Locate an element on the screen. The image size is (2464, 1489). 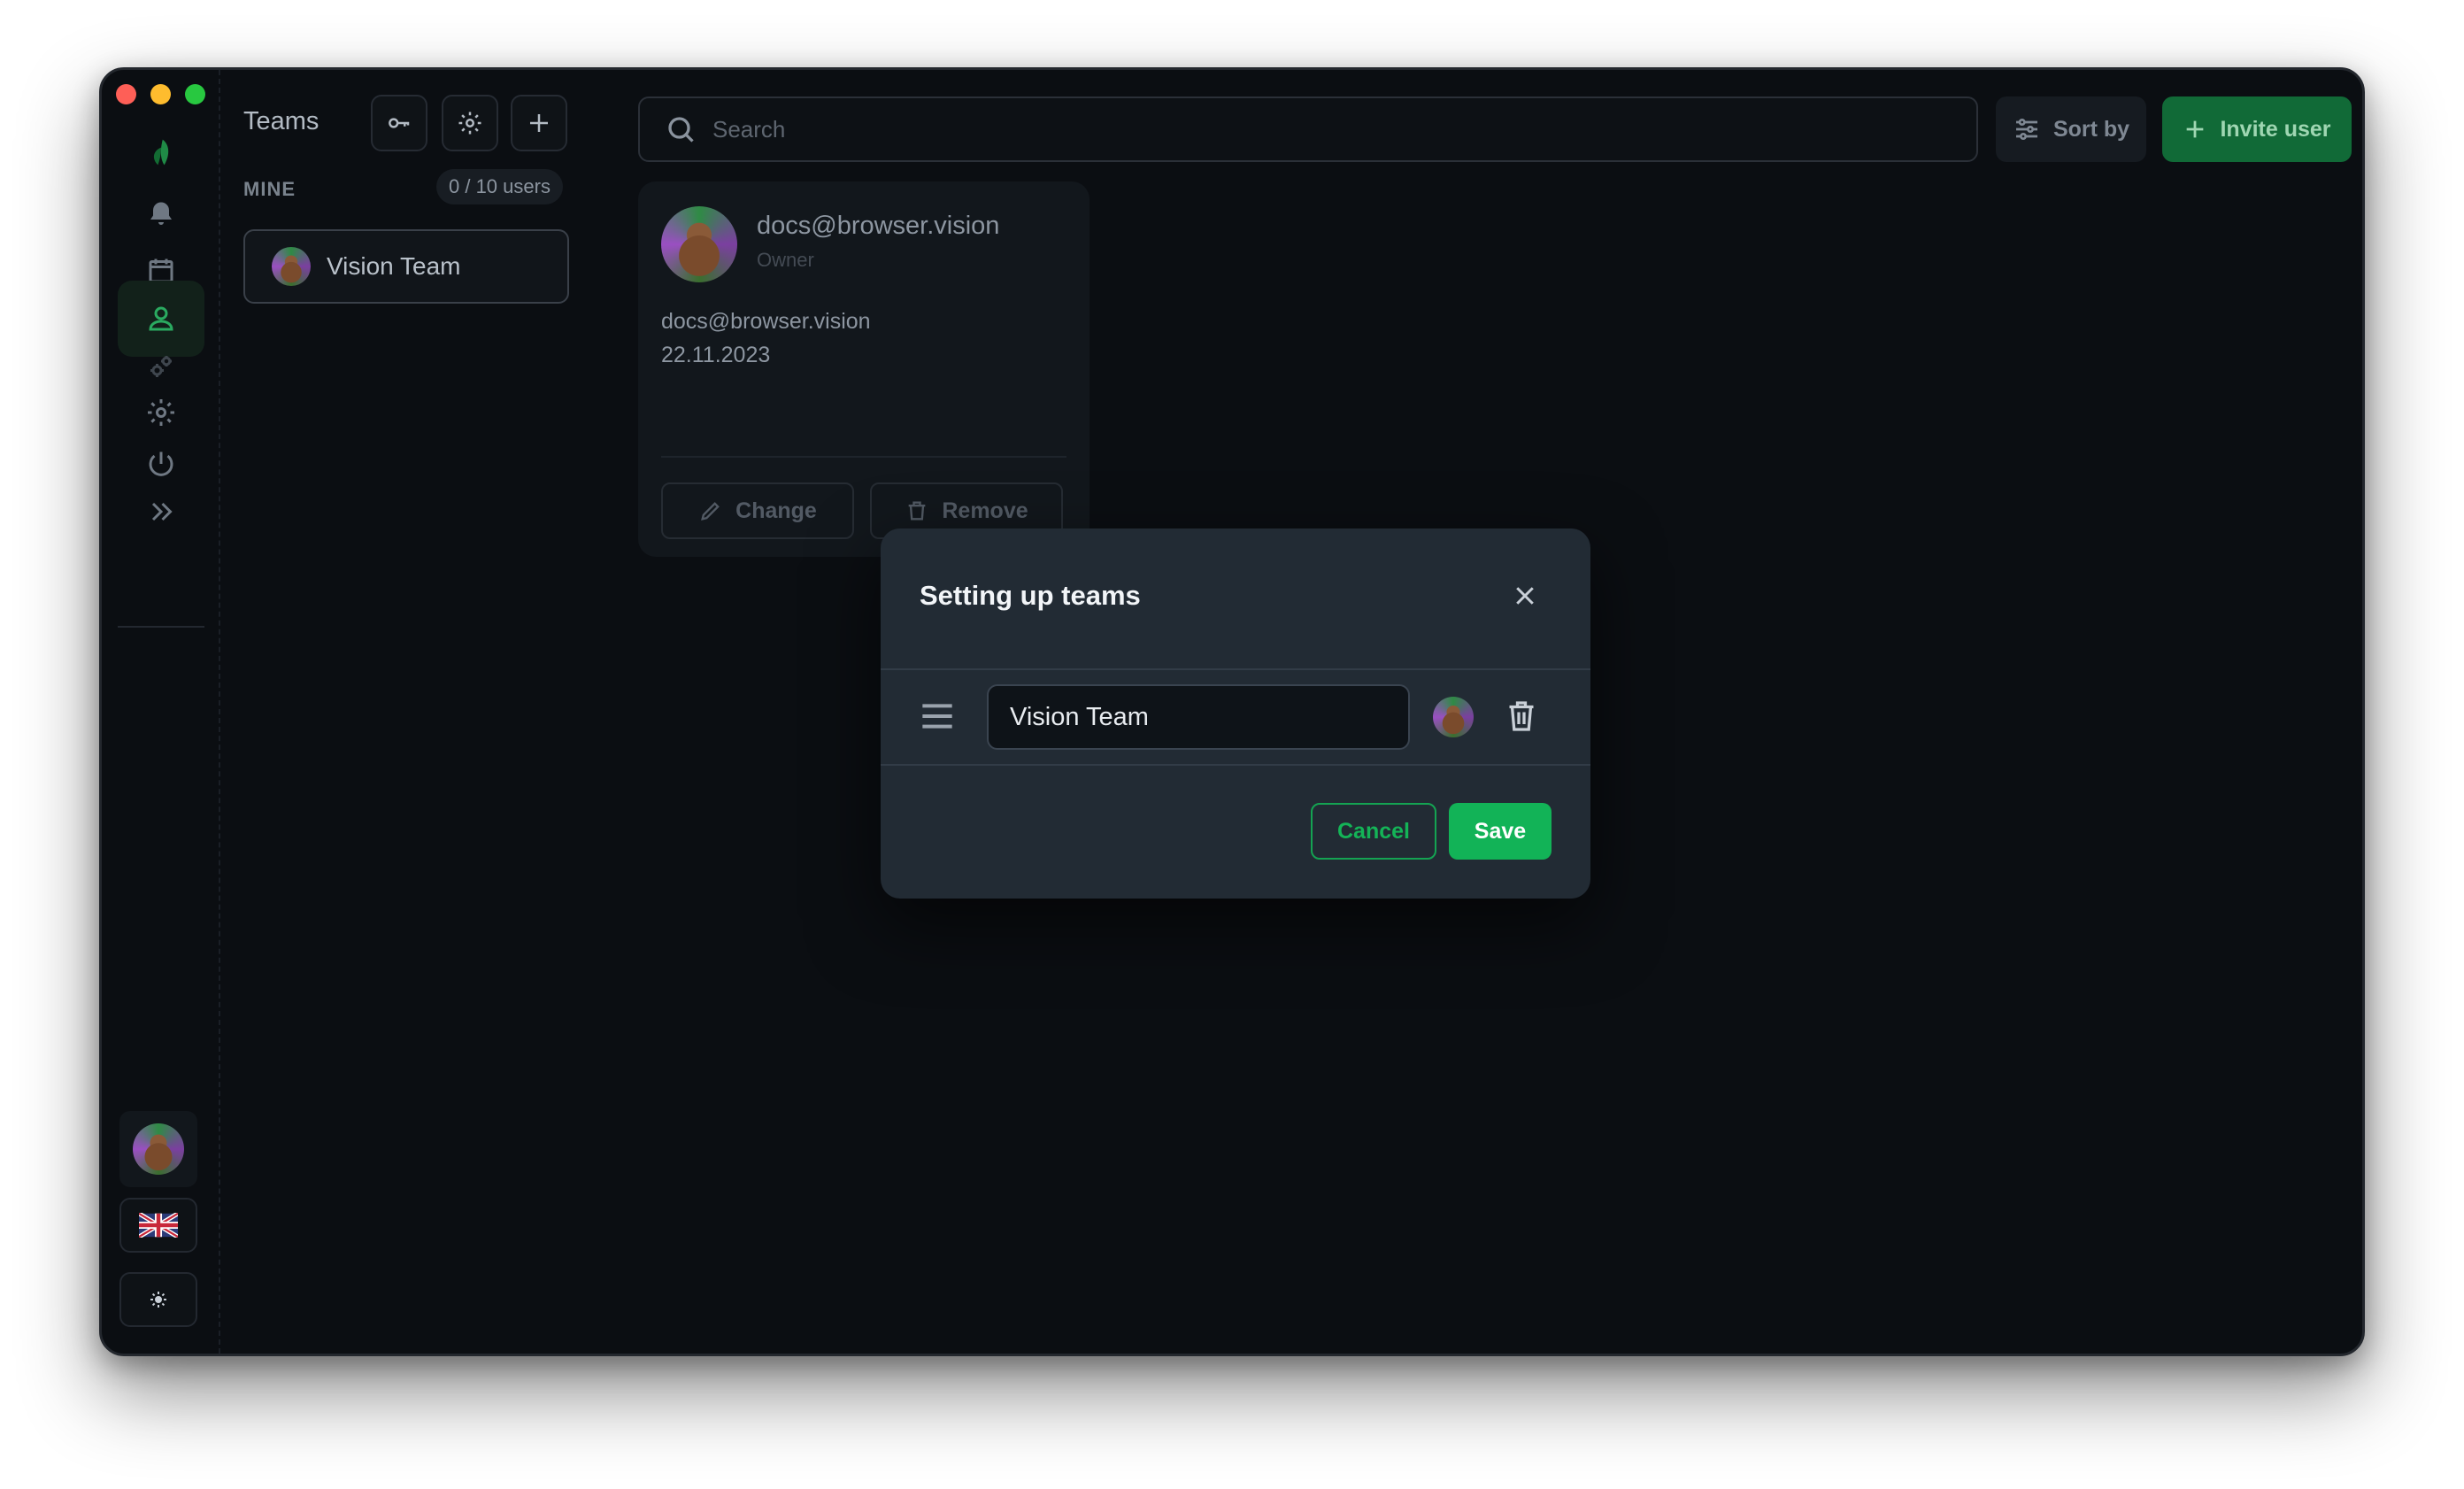
search-bar is located at coordinates (1308, 129).